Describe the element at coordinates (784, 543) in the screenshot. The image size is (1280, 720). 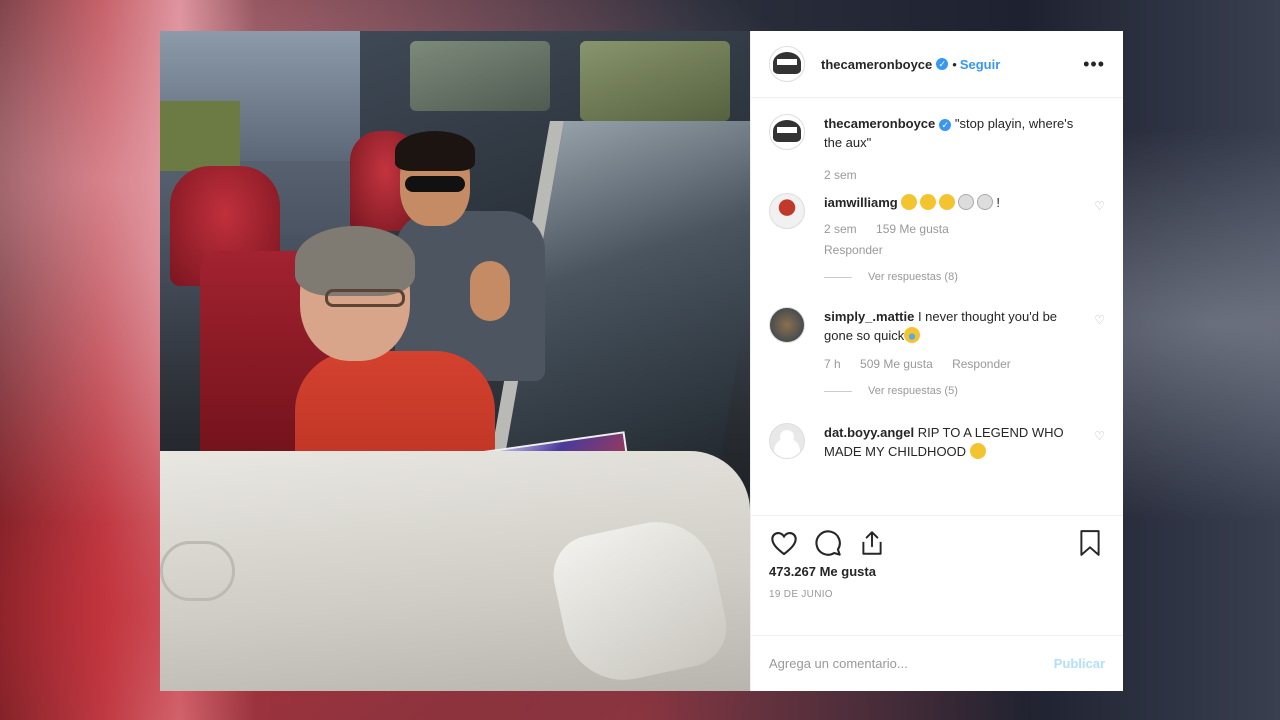
I see `like-heart-icon` at that location.